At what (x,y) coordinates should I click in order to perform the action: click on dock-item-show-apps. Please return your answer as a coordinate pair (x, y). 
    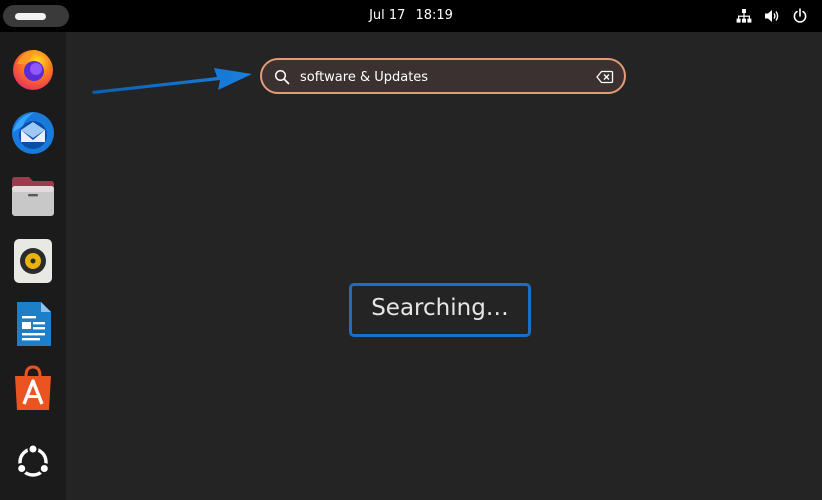
    Looking at the image, I should click on (33, 462).